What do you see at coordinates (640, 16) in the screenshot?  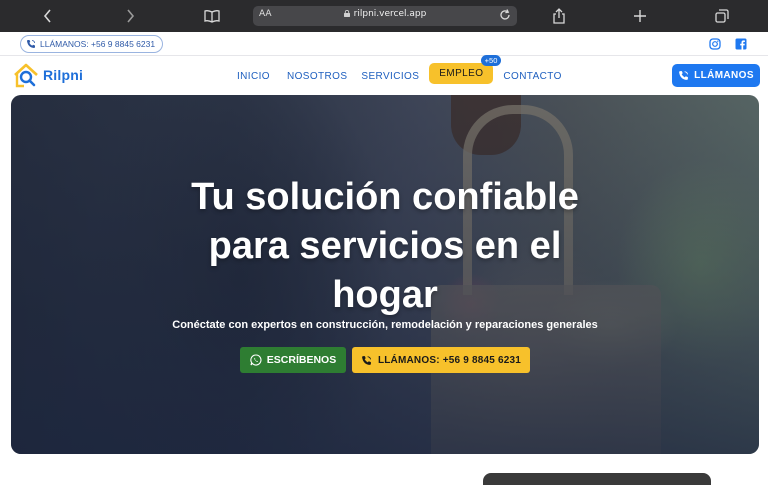 I see `new-tab-icon` at bounding box center [640, 16].